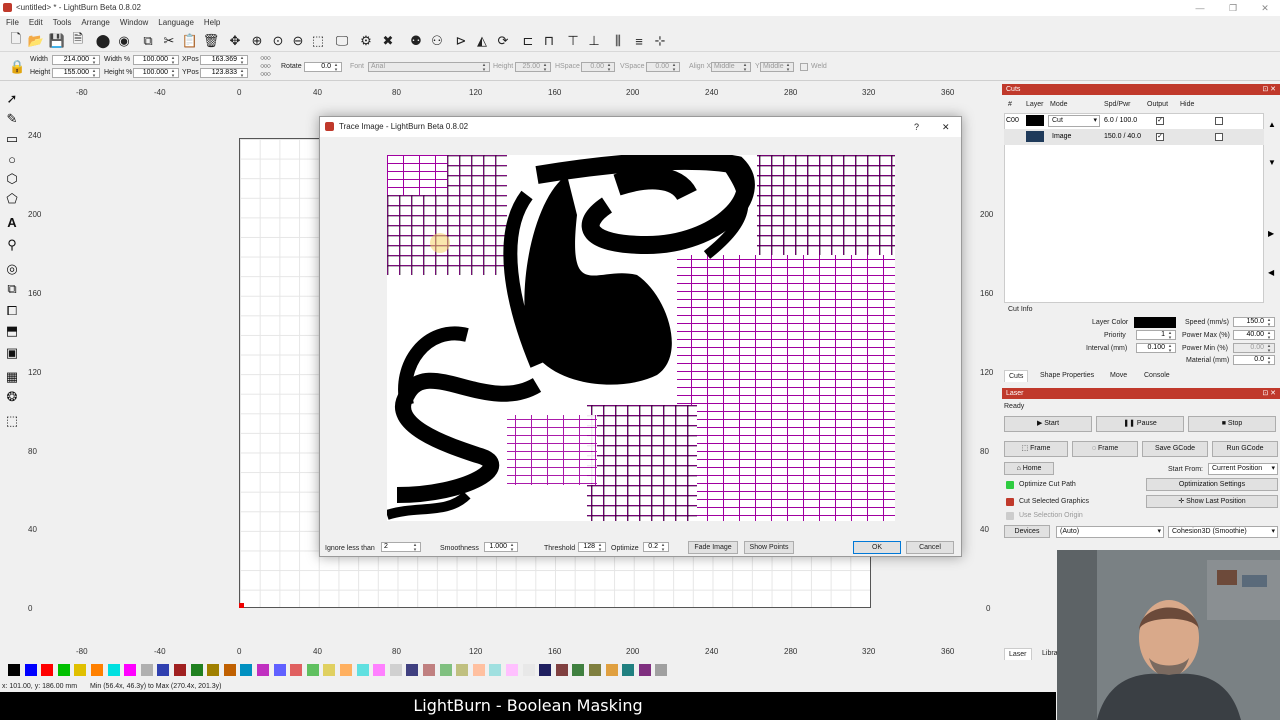  I want to click on edit-nodes-icon: ✎, so click(12, 119).